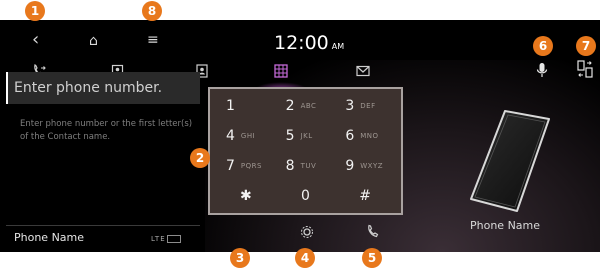 This screenshot has width=600, height=270. Describe the element at coordinates (240, 232) in the screenshot. I see `delete-button` at that location.